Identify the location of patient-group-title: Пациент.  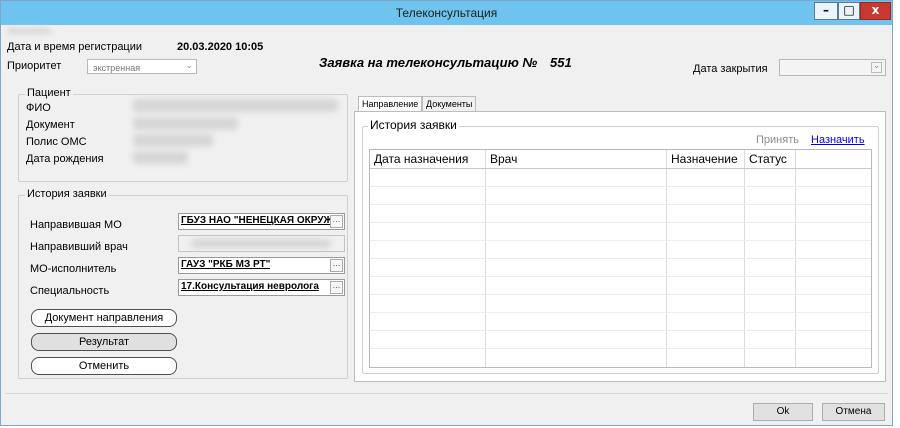
(49, 93).